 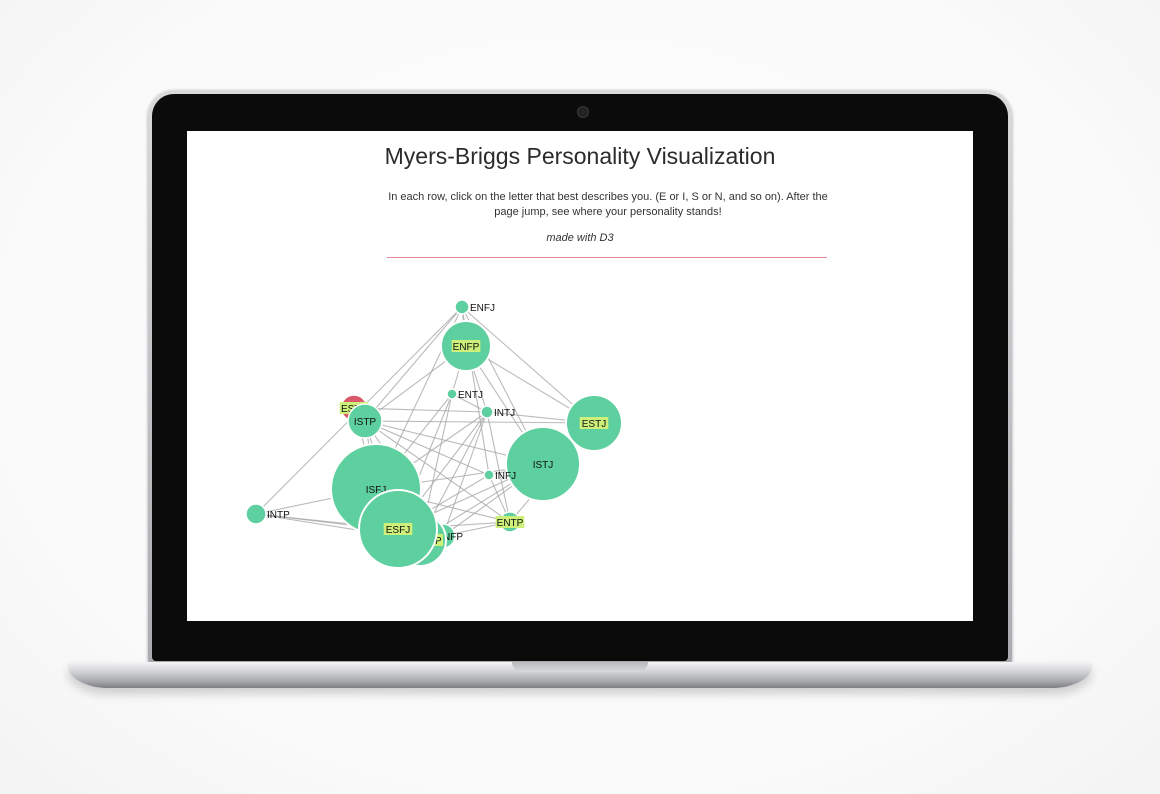 I want to click on node-enfj: ENFJ, so click(x=474, y=307).